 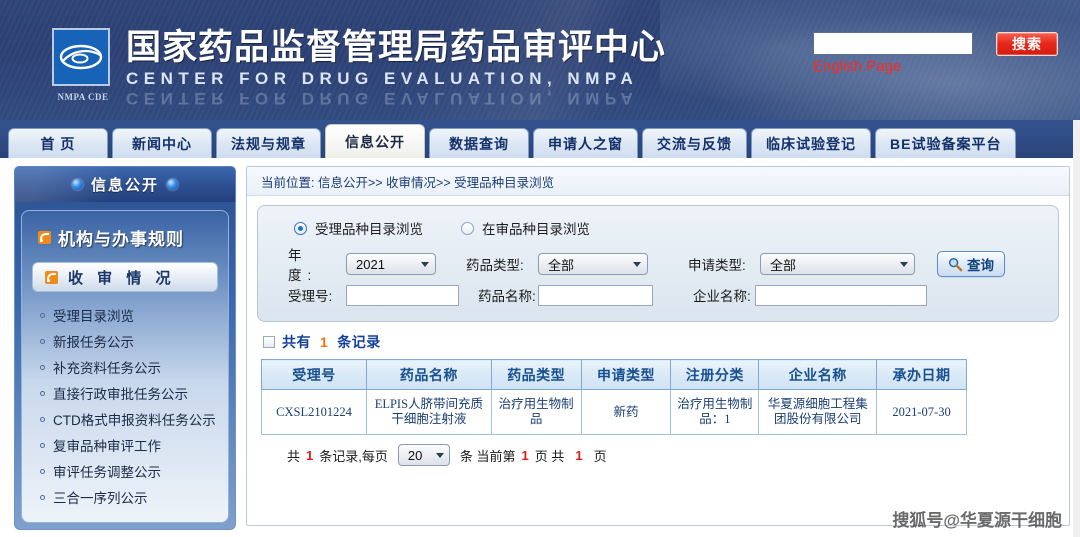 I want to click on rss-icon-active, so click(x=51, y=277).